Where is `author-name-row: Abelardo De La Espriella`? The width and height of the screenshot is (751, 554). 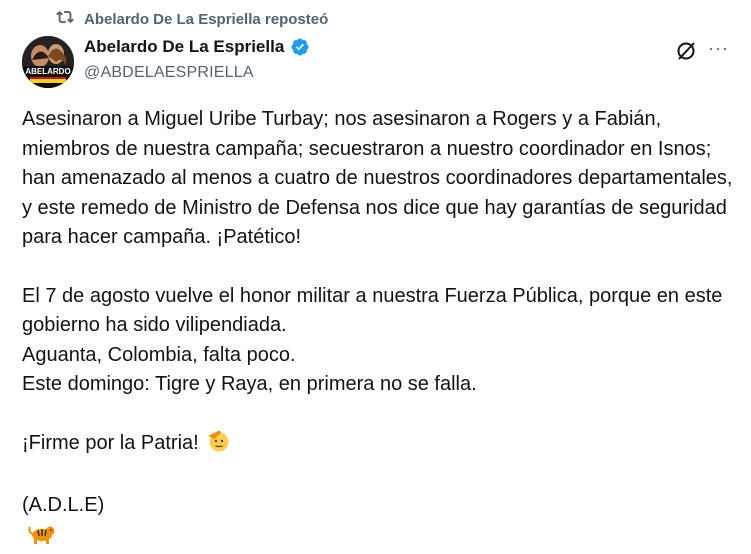 author-name-row: Abelardo De La Espriella is located at coordinates (197, 47).